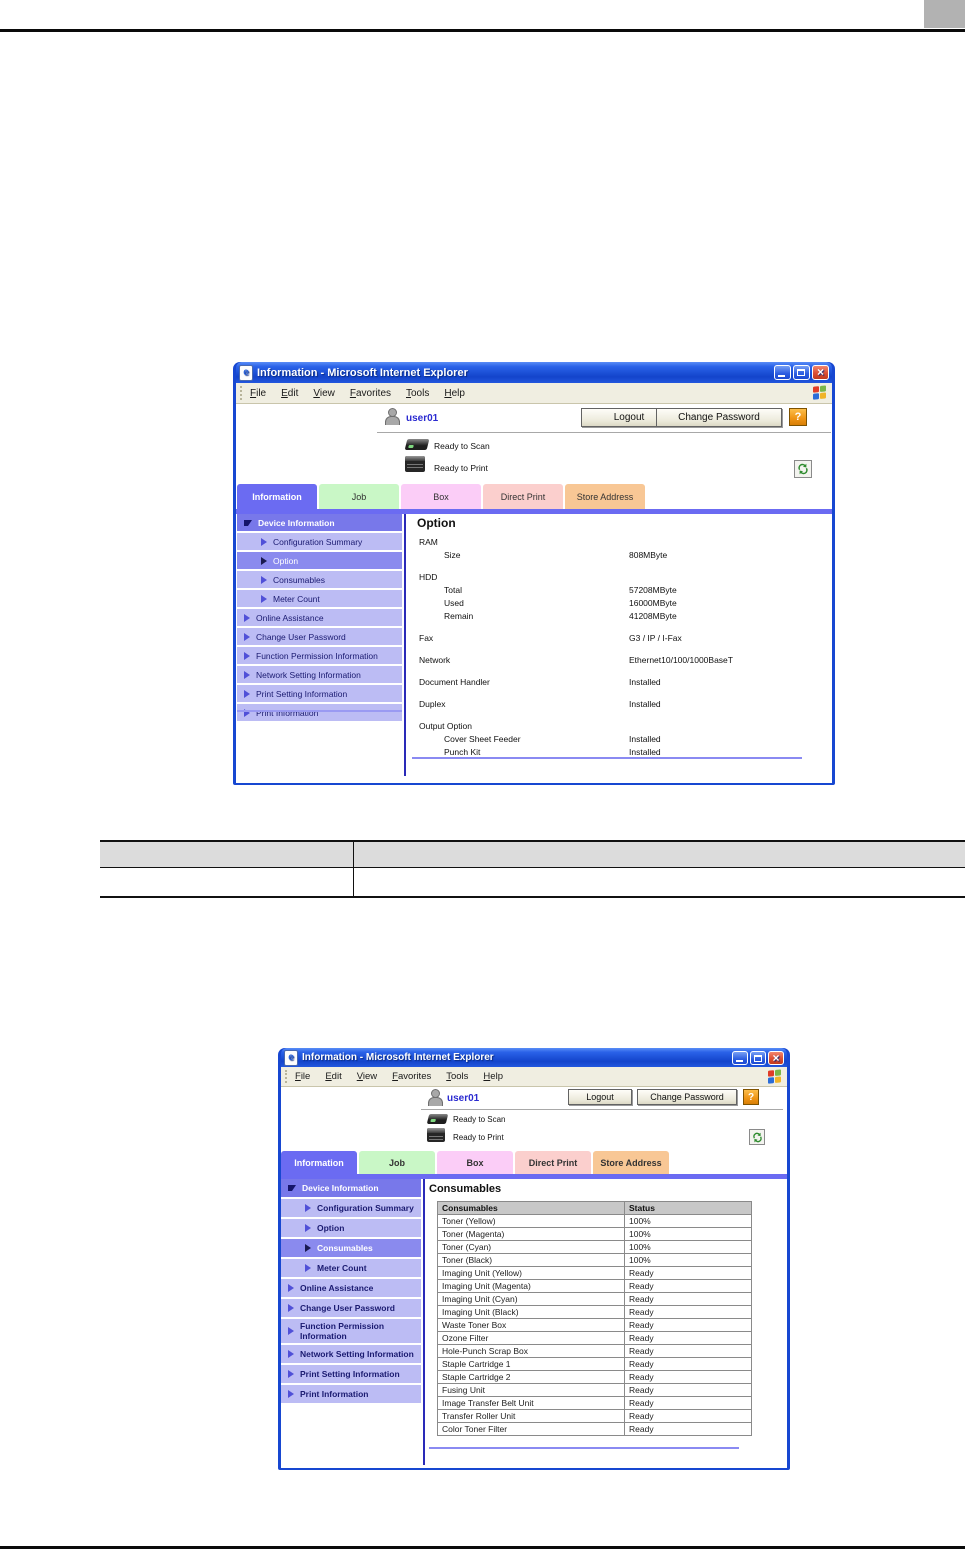 The width and height of the screenshot is (965, 1555). What do you see at coordinates (623, 616) in the screenshot?
I see `option-row: Remain 41208MByte` at bounding box center [623, 616].